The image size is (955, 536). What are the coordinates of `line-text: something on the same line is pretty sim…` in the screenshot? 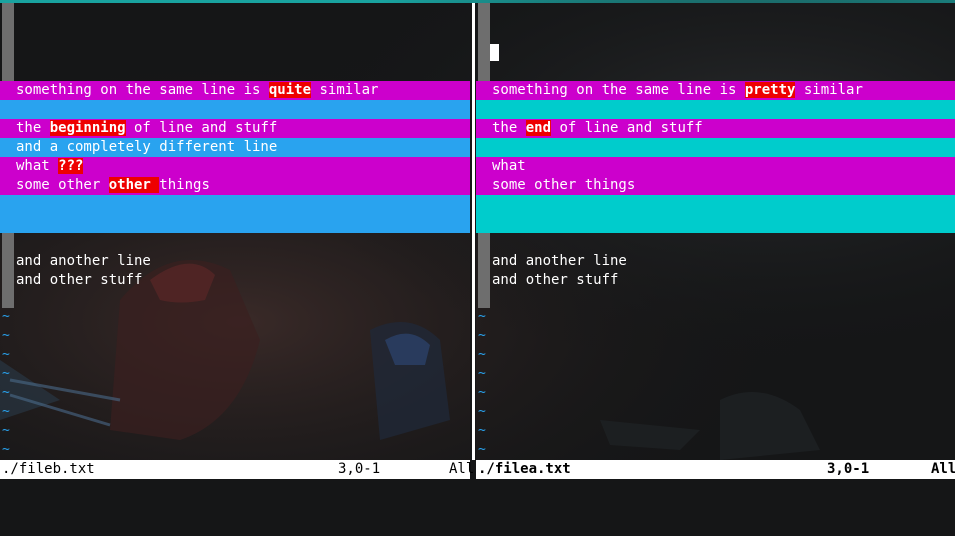 It's located at (677, 90).